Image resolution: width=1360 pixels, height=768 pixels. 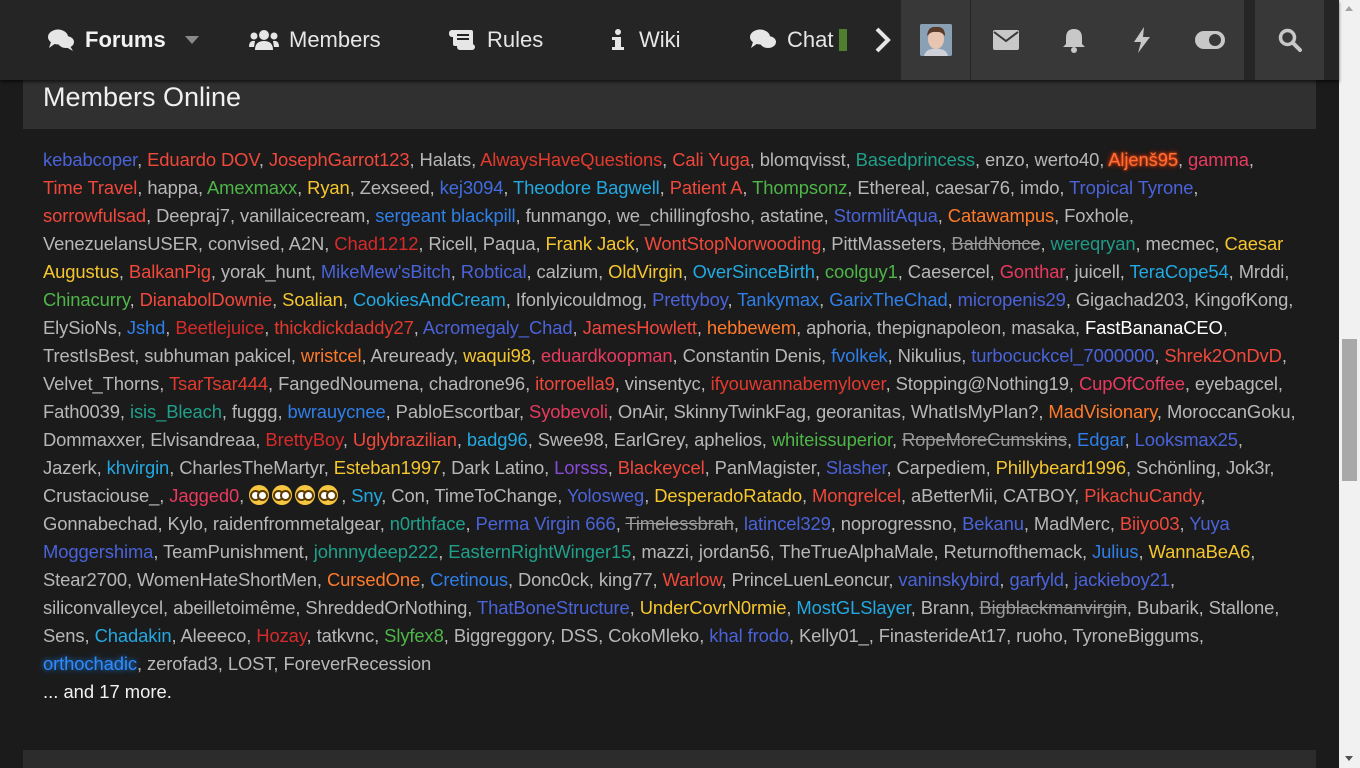 I want to click on member-link: coolguy1, so click(x=861, y=271).